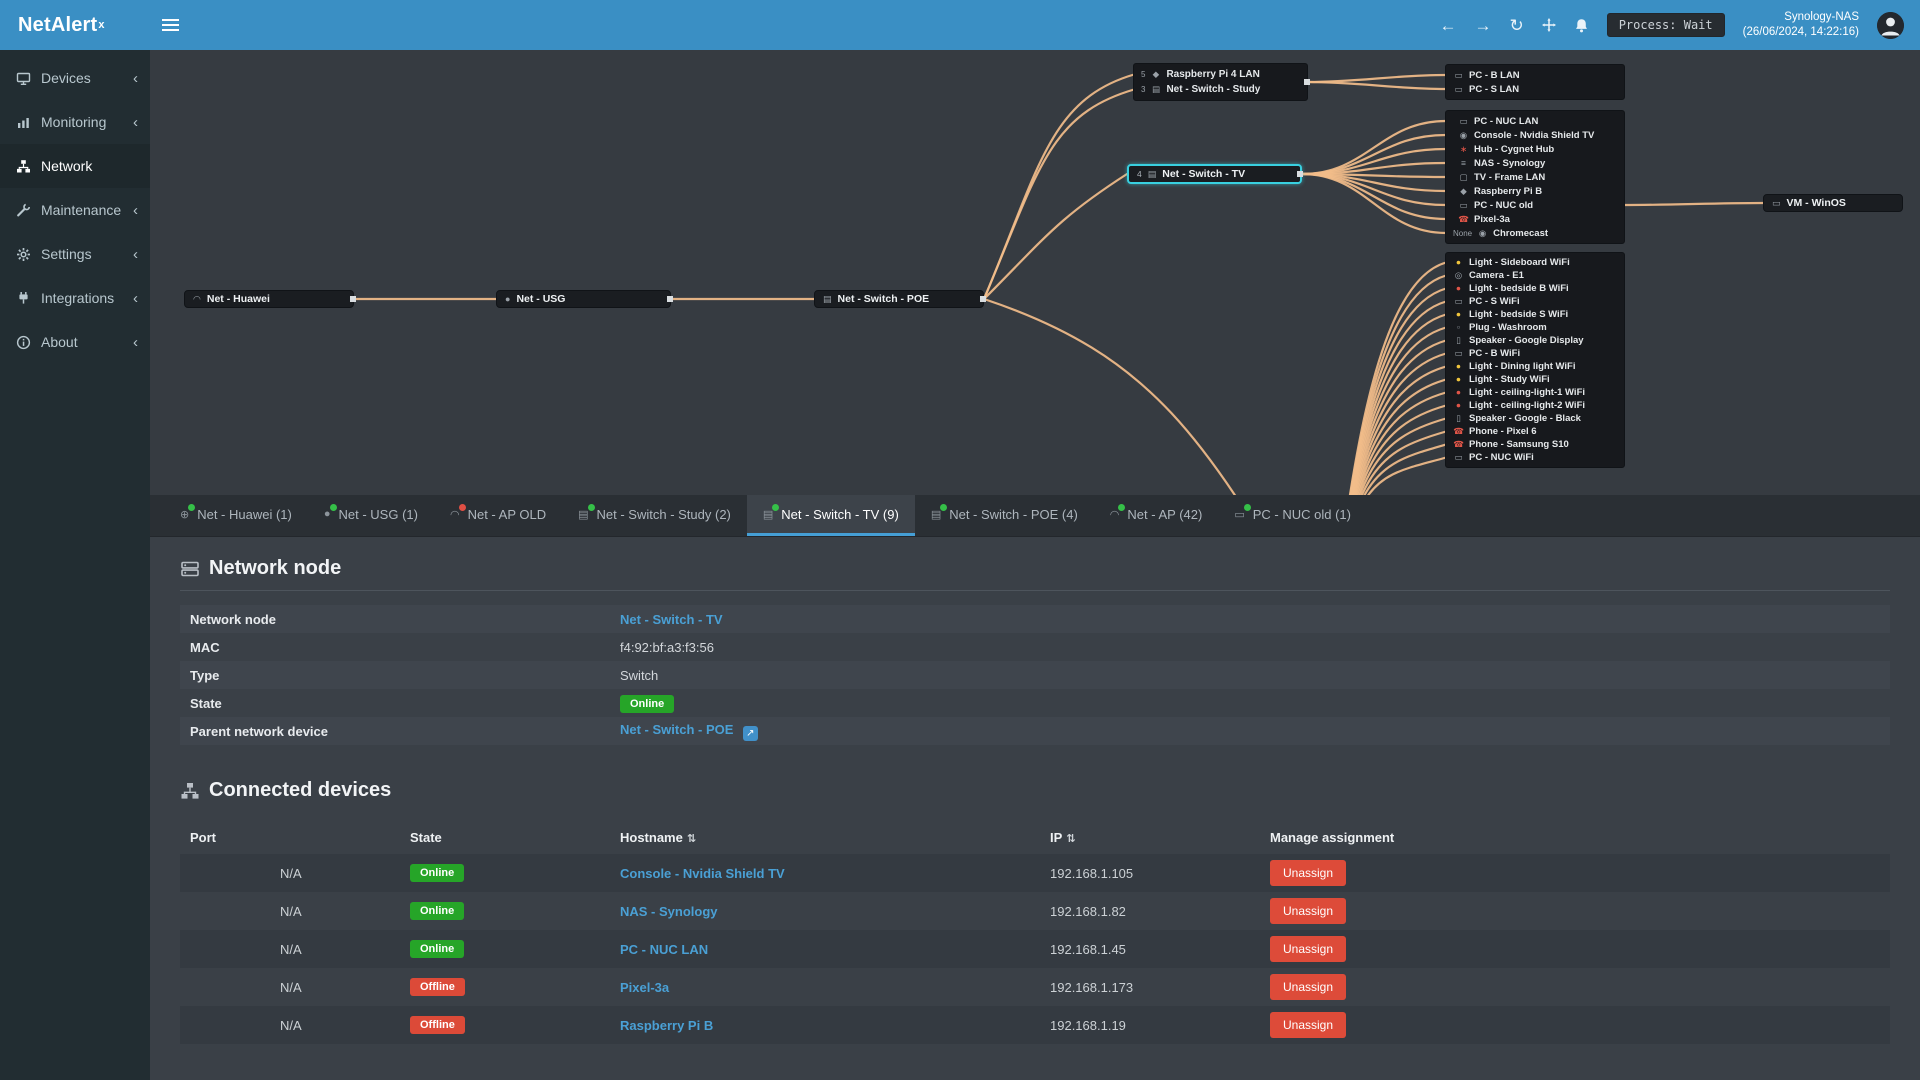 The image size is (1920, 1080). I want to click on node-net-switch-tv-selected: 4 Net - Switch - TV, so click(1214, 174).